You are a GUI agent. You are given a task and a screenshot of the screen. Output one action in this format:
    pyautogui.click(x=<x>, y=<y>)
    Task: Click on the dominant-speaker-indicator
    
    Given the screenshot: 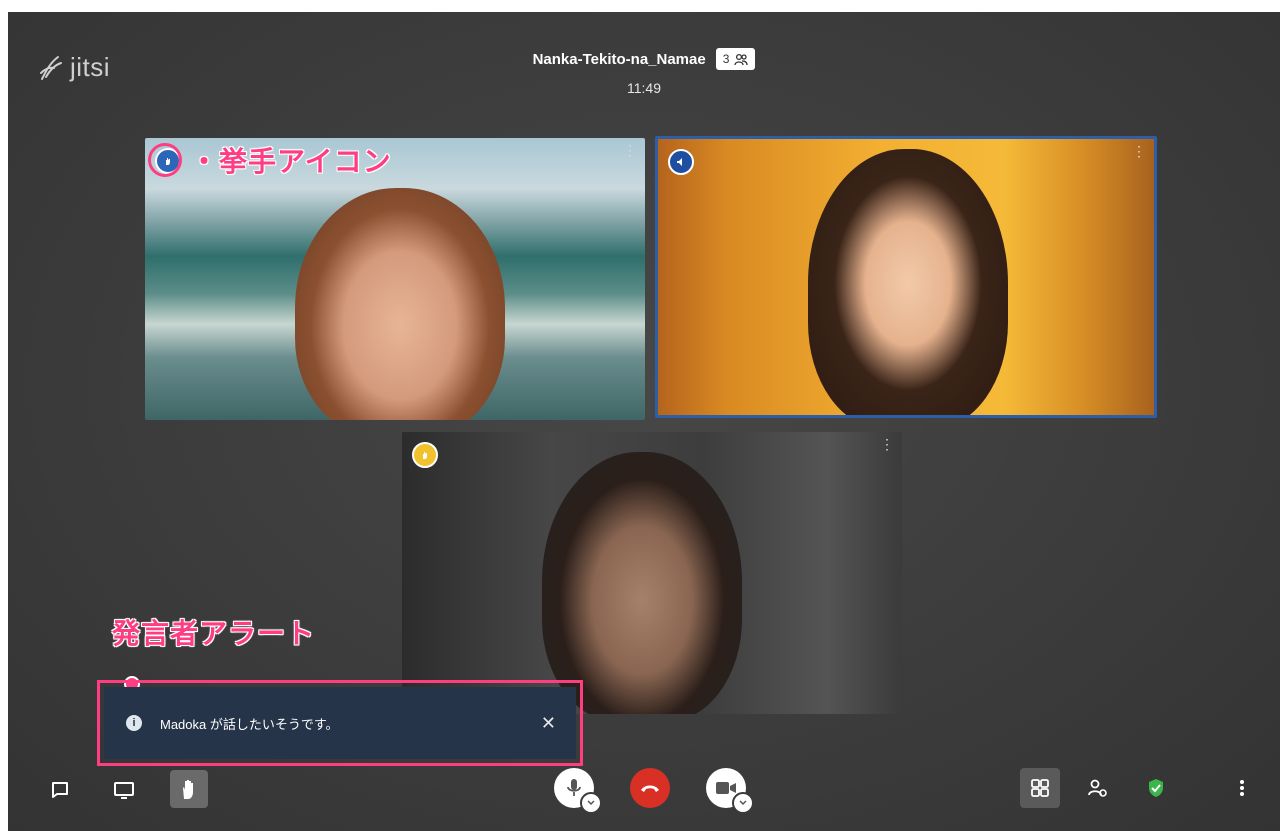 What is the action you would take?
    pyautogui.click(x=681, y=162)
    